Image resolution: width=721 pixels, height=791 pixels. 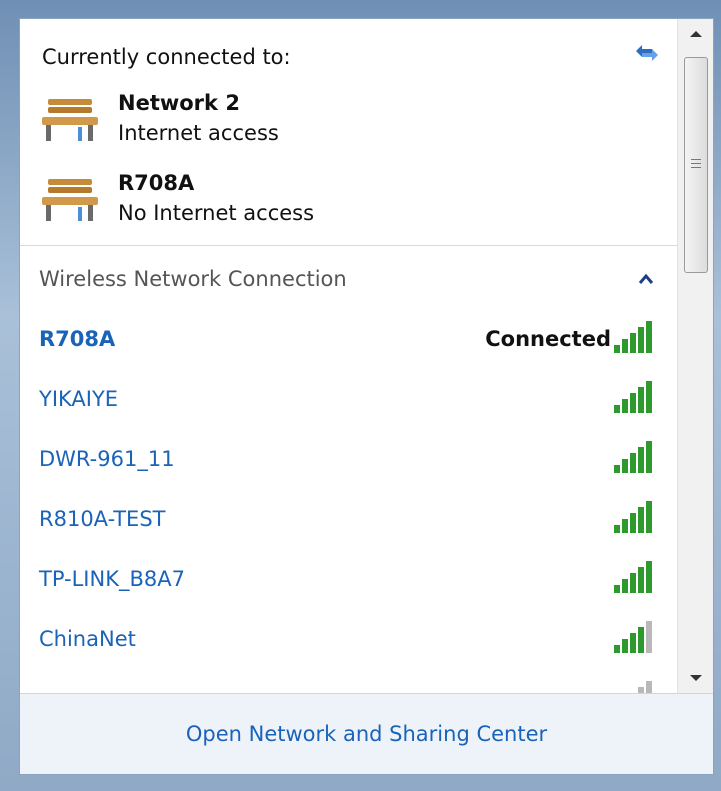 I want to click on network-item-r810a-test: R810A-TEST, so click(x=348, y=524).